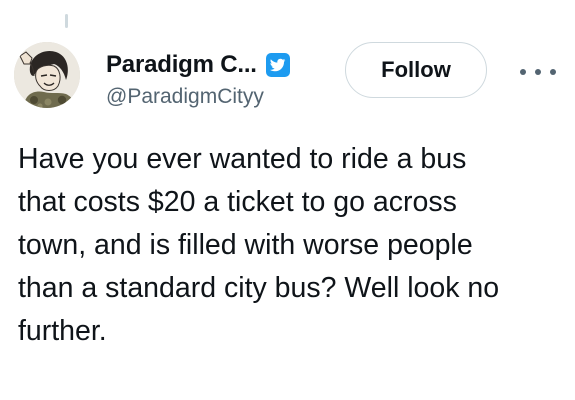 The image size is (575, 400). Describe the element at coordinates (62, 331) in the screenshot. I see `tweet-text-line: further.` at that location.